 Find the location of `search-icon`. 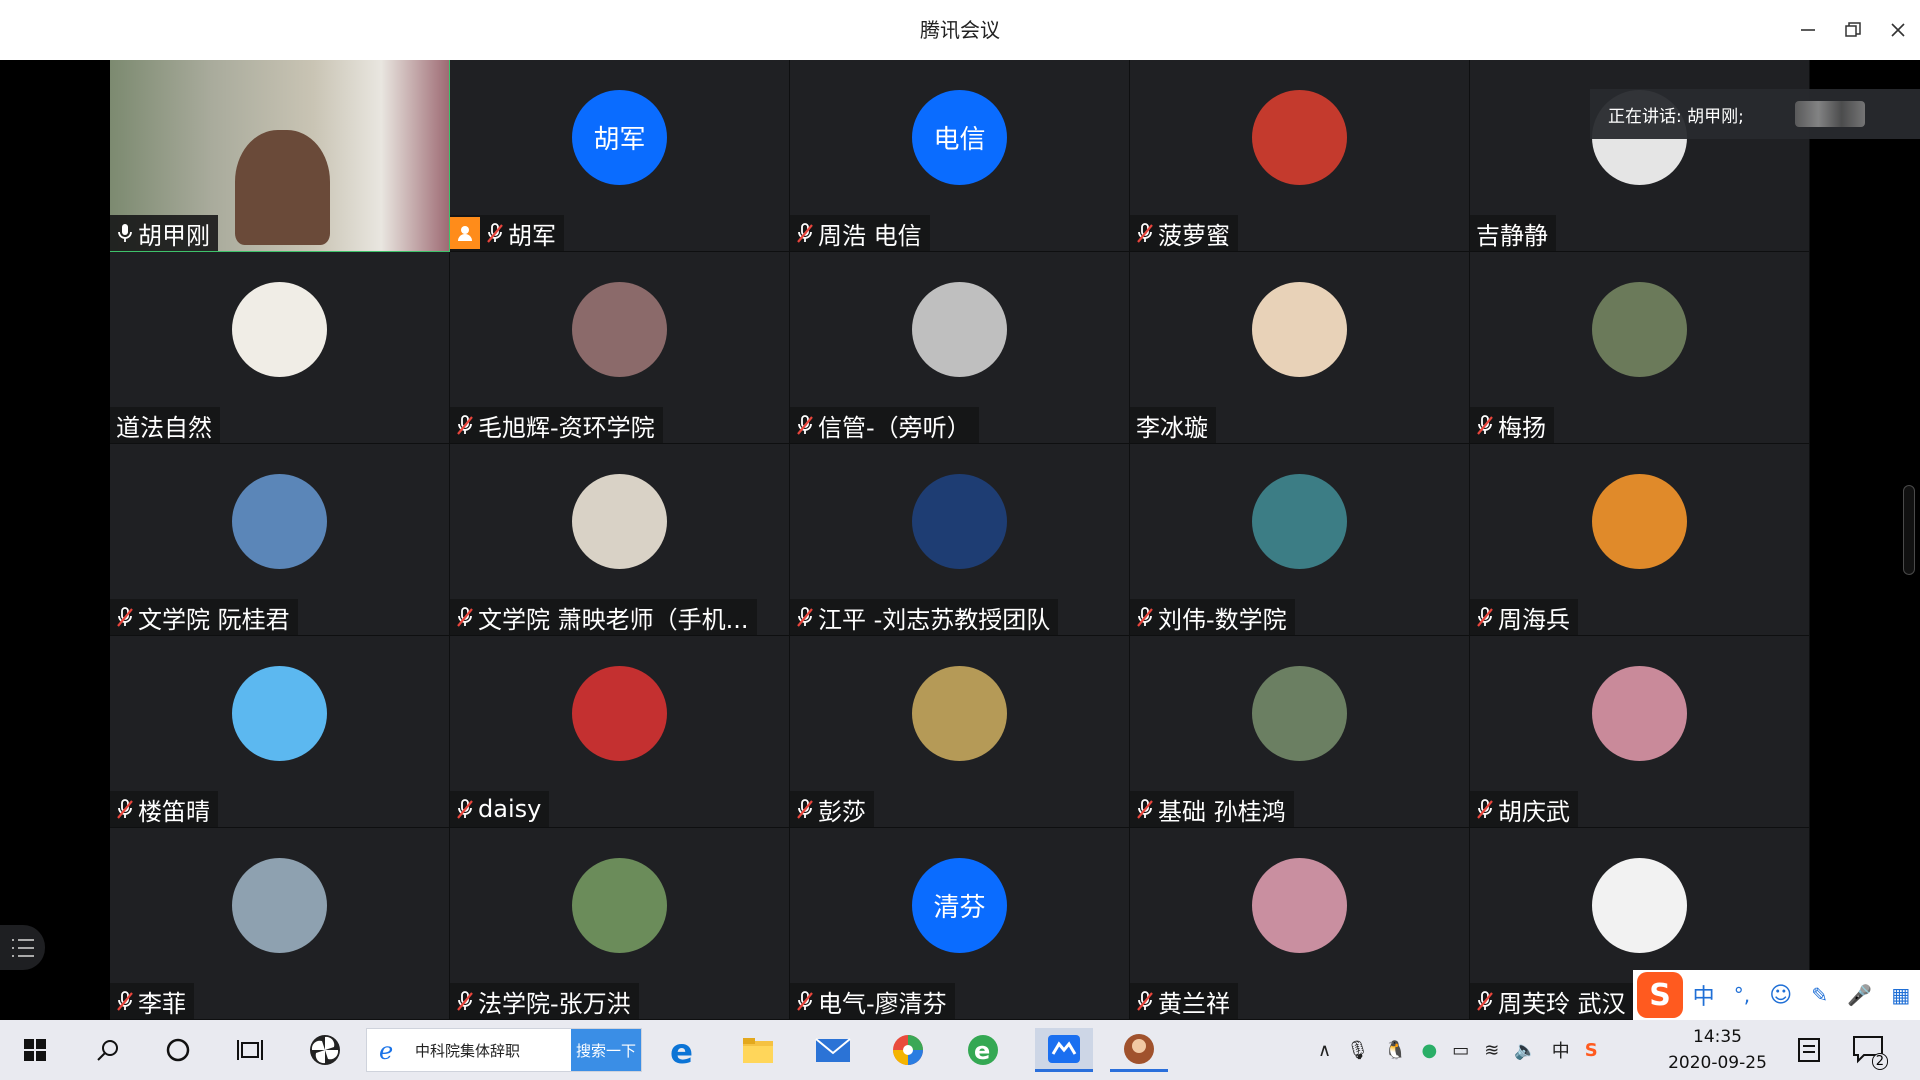

search-icon is located at coordinates (107, 1050).